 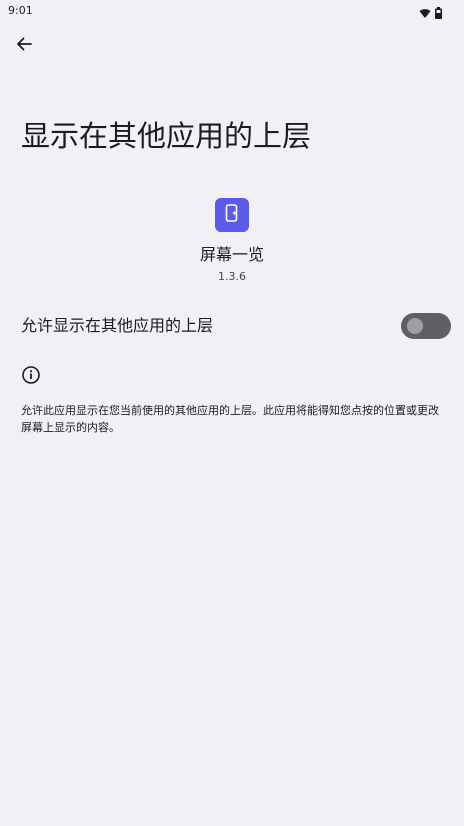 What do you see at coordinates (425, 13) in the screenshot?
I see `wifi-icon` at bounding box center [425, 13].